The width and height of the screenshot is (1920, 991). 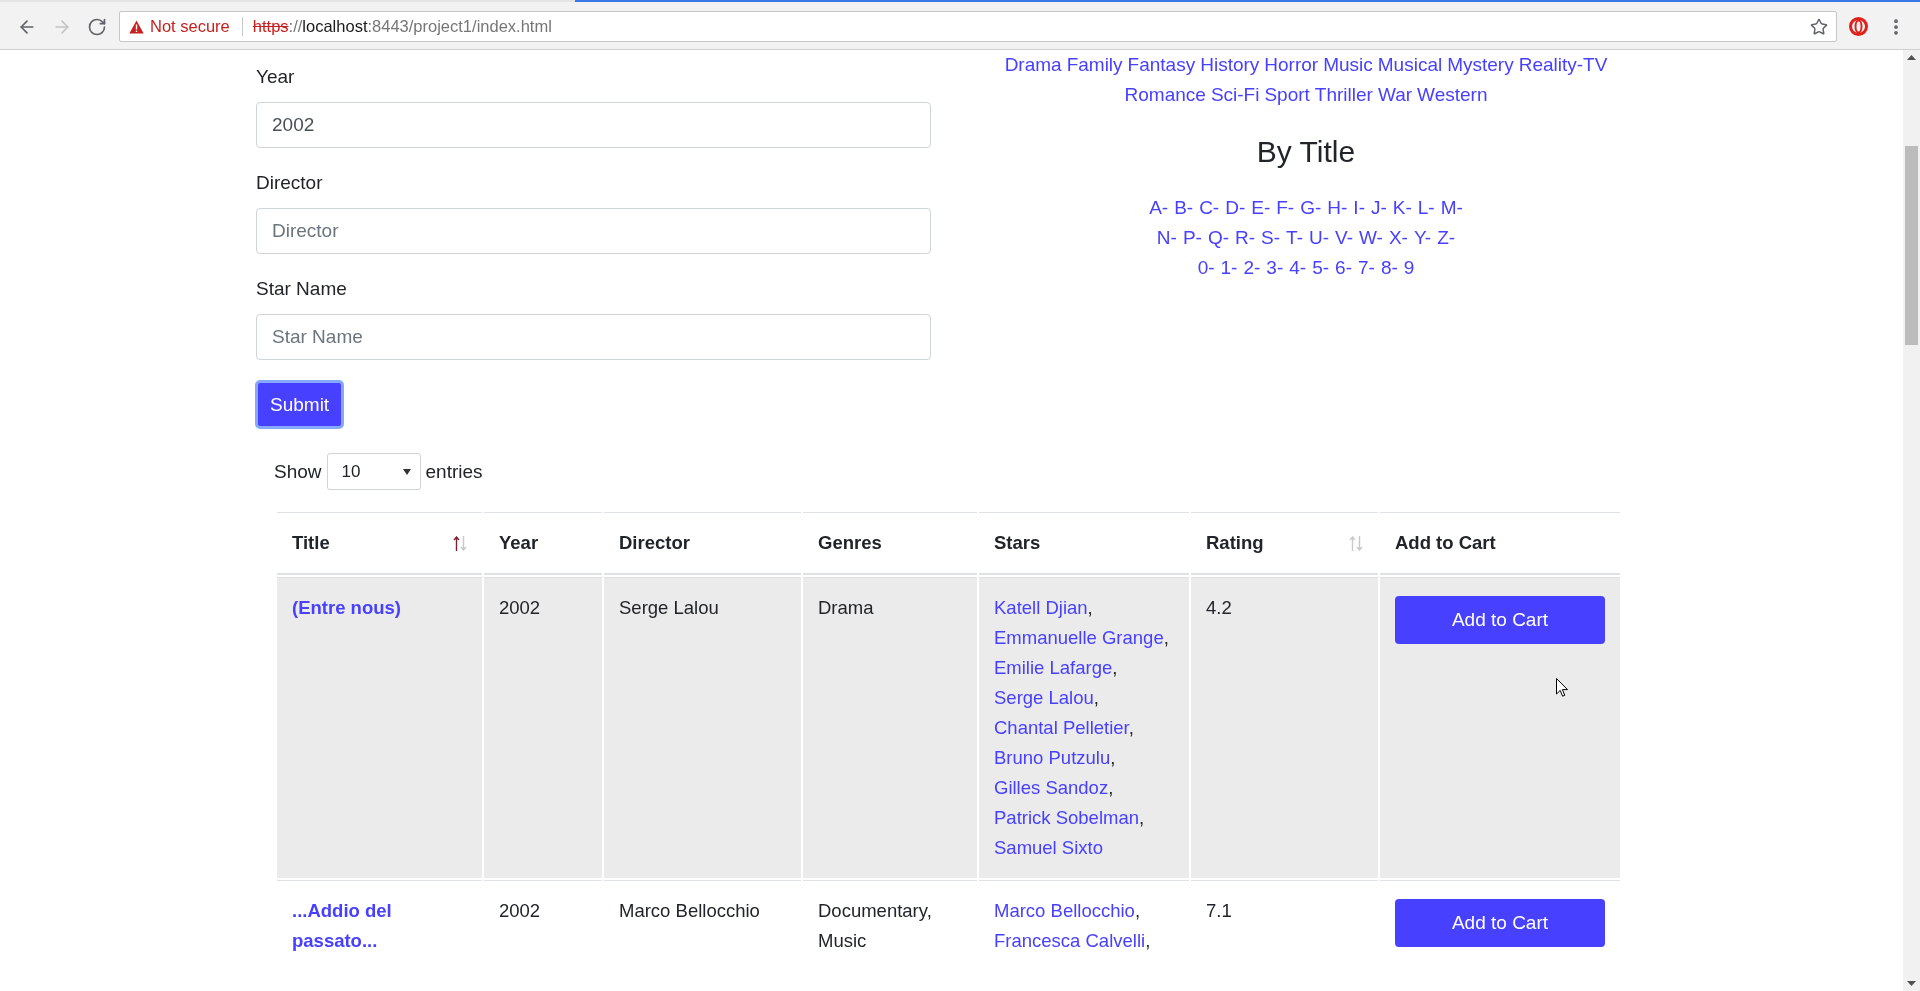 What do you see at coordinates (1321, 268) in the screenshot?
I see `title-letter-link: 5-` at bounding box center [1321, 268].